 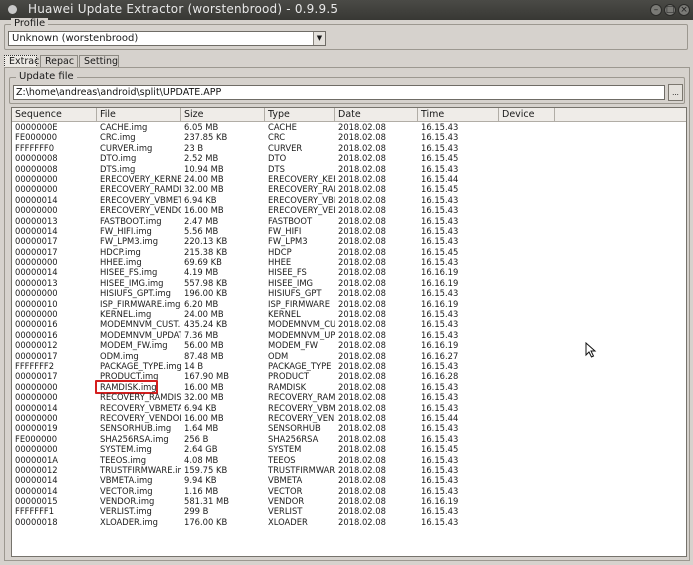 What do you see at coordinates (36, 189) in the screenshot?
I see `cell-sequence: 00000000` at bounding box center [36, 189].